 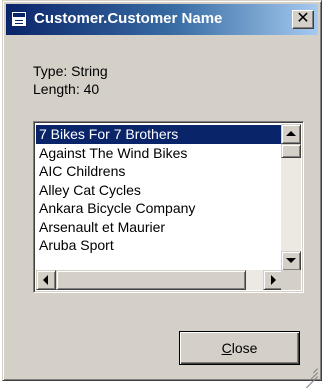 What do you see at coordinates (159, 153) in the screenshot?
I see `list-item: Against The Wind Bikes` at bounding box center [159, 153].